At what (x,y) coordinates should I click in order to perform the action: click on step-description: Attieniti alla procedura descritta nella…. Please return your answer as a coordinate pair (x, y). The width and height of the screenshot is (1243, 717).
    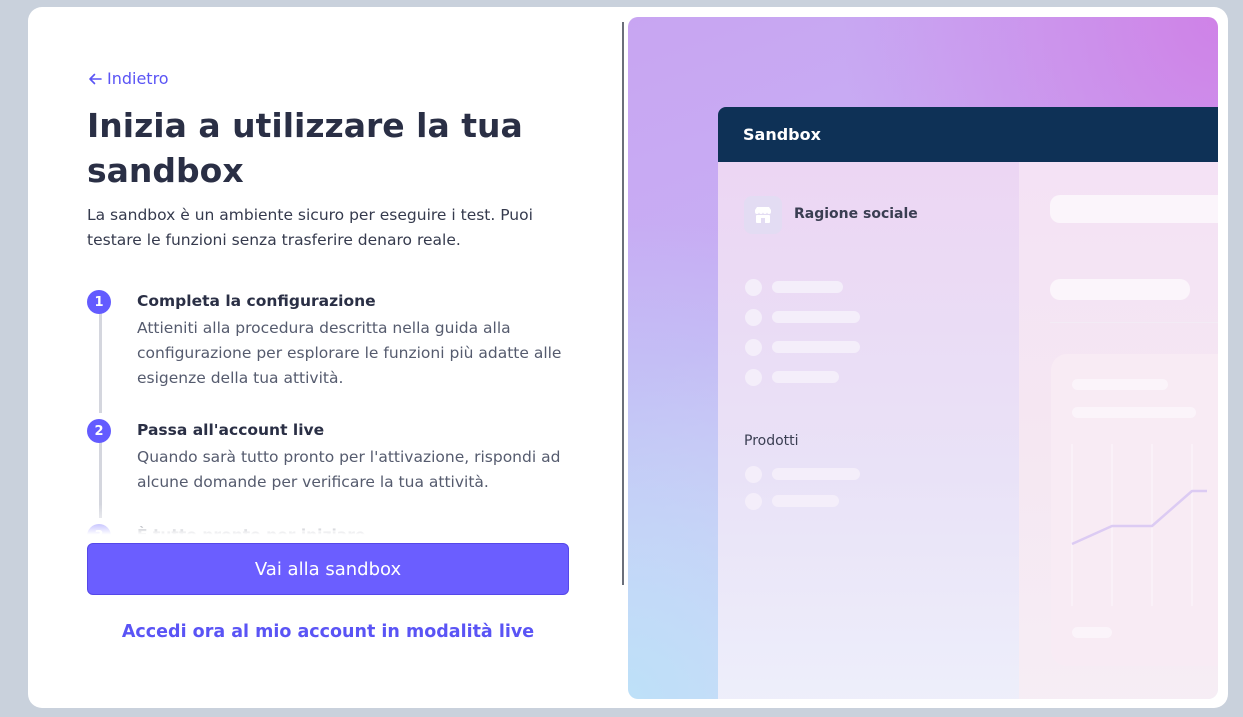
    Looking at the image, I should click on (349, 353).